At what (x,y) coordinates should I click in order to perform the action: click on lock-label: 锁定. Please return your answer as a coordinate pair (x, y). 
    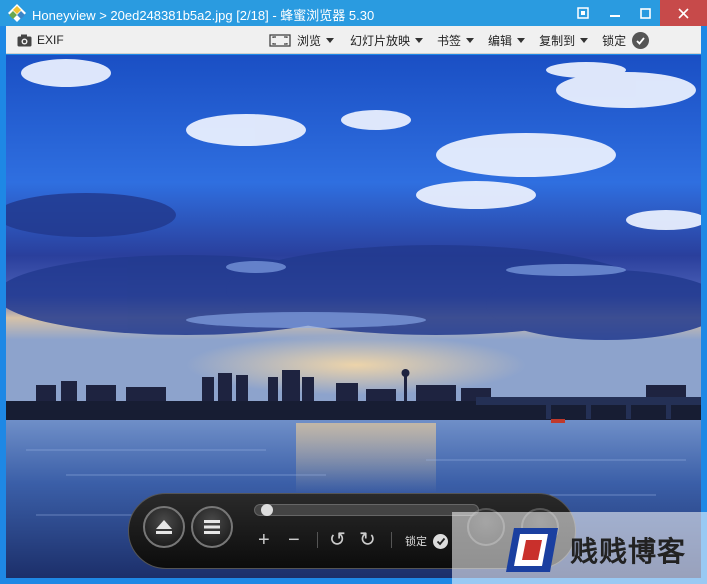
    Looking at the image, I should click on (614, 40).